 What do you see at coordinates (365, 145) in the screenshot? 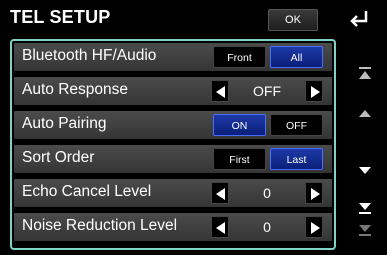
I see `scroll-controls` at bounding box center [365, 145].